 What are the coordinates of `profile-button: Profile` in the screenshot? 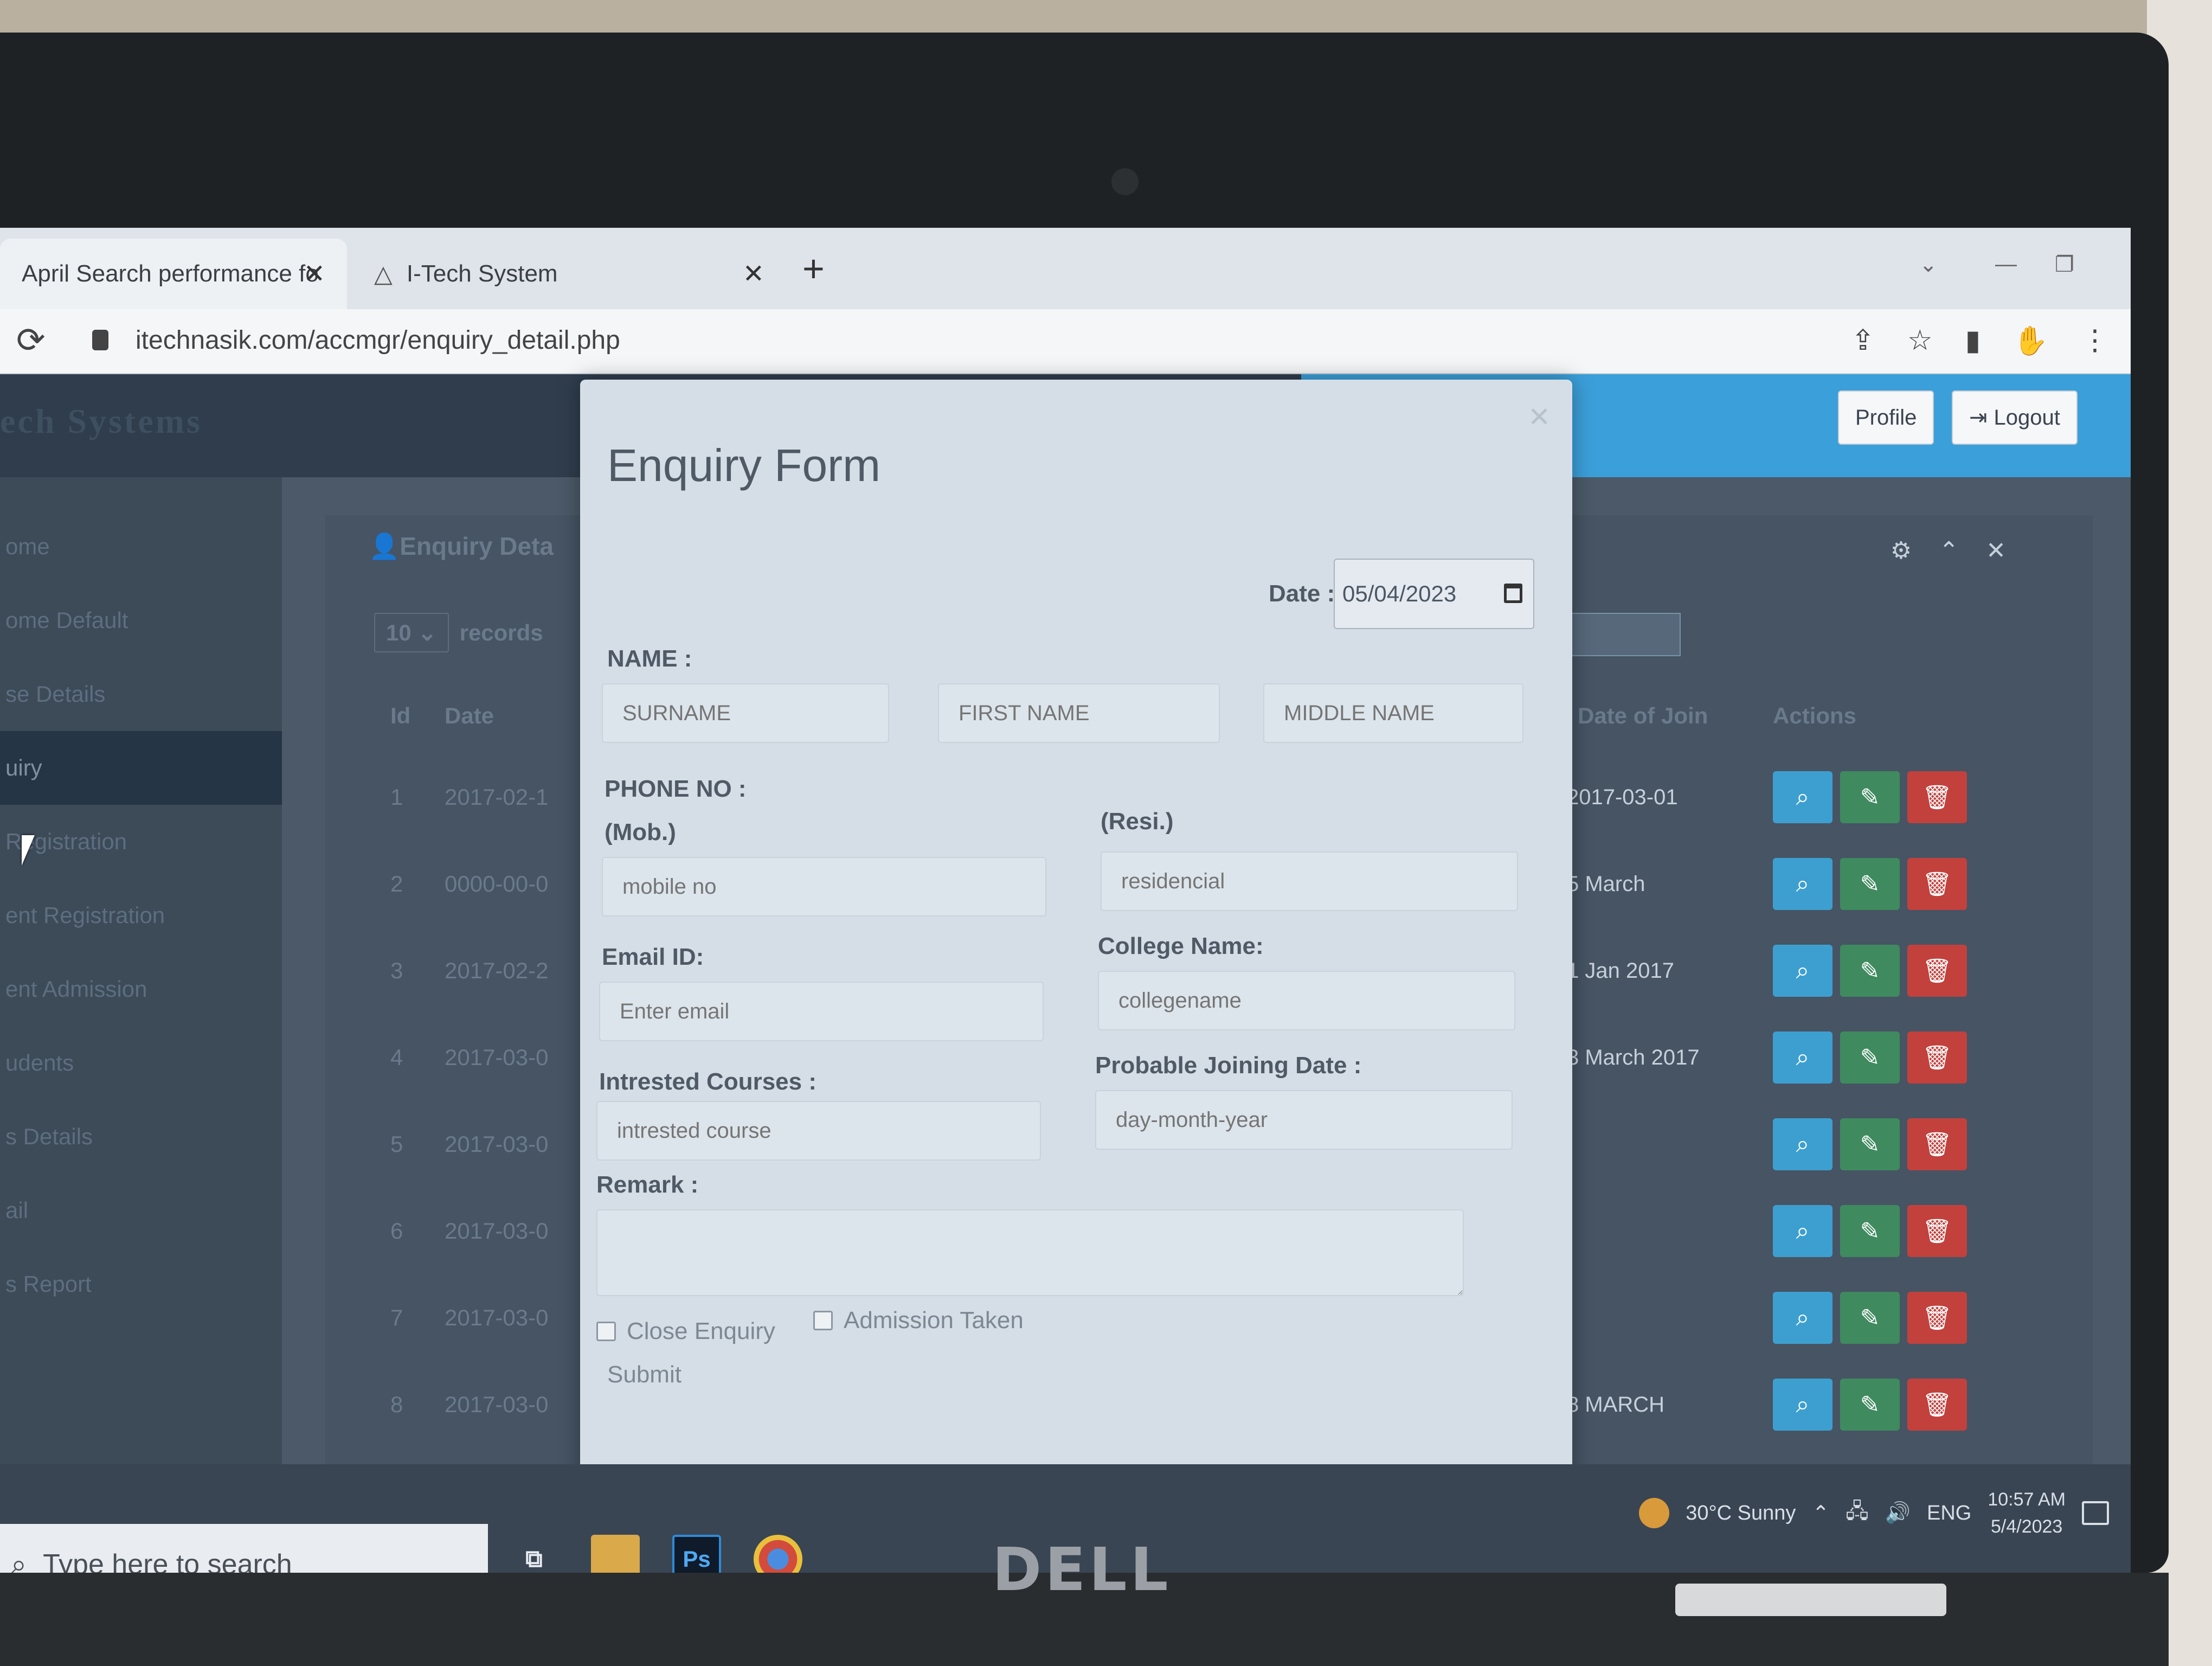 It's located at (1886, 418).